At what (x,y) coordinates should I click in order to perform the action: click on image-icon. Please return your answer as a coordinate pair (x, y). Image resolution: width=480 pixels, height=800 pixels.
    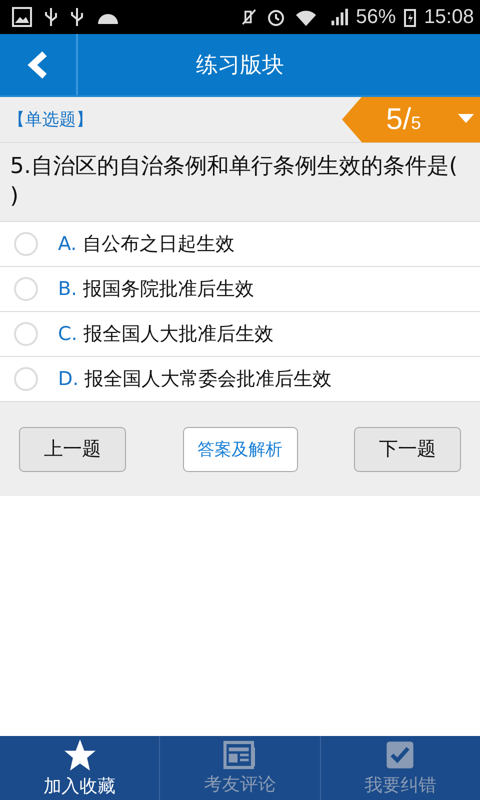
    Looking at the image, I should click on (22, 17).